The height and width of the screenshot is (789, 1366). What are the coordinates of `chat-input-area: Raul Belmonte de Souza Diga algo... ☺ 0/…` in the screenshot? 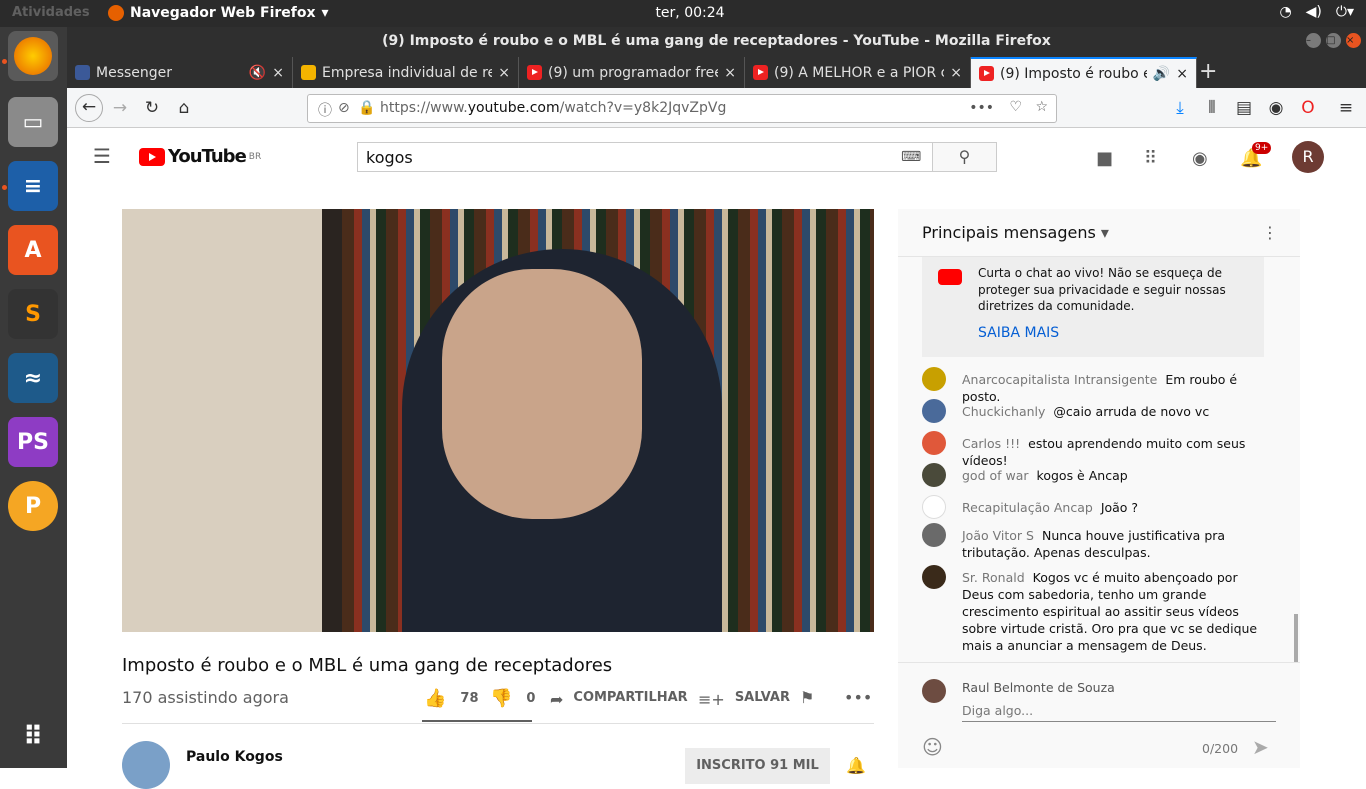 It's located at (1099, 715).